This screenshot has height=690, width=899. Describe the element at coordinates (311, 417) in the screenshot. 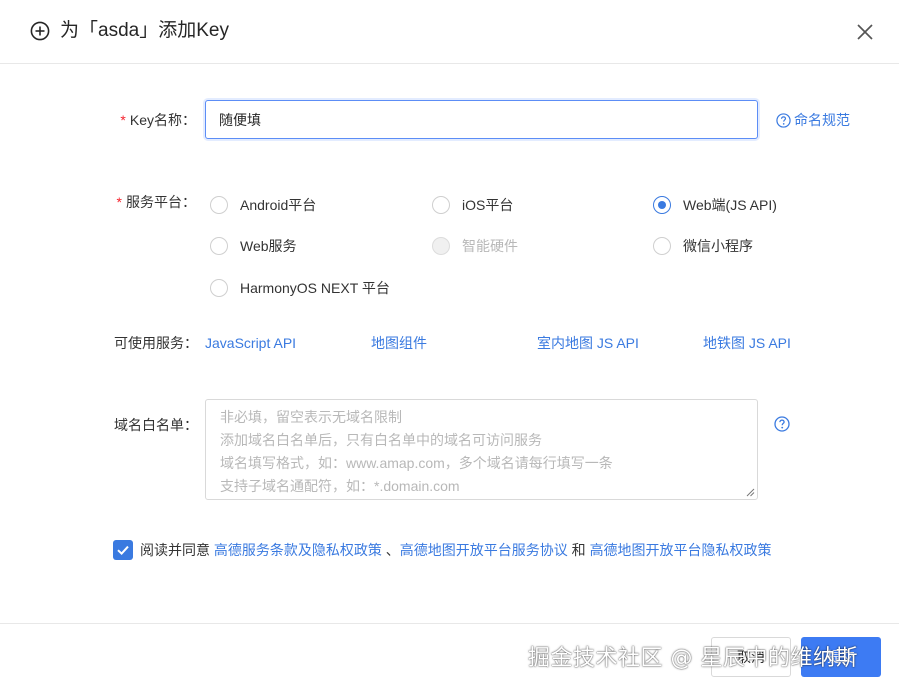

I see `placeholder-line: 非必填，留空表示无域名限制` at that location.